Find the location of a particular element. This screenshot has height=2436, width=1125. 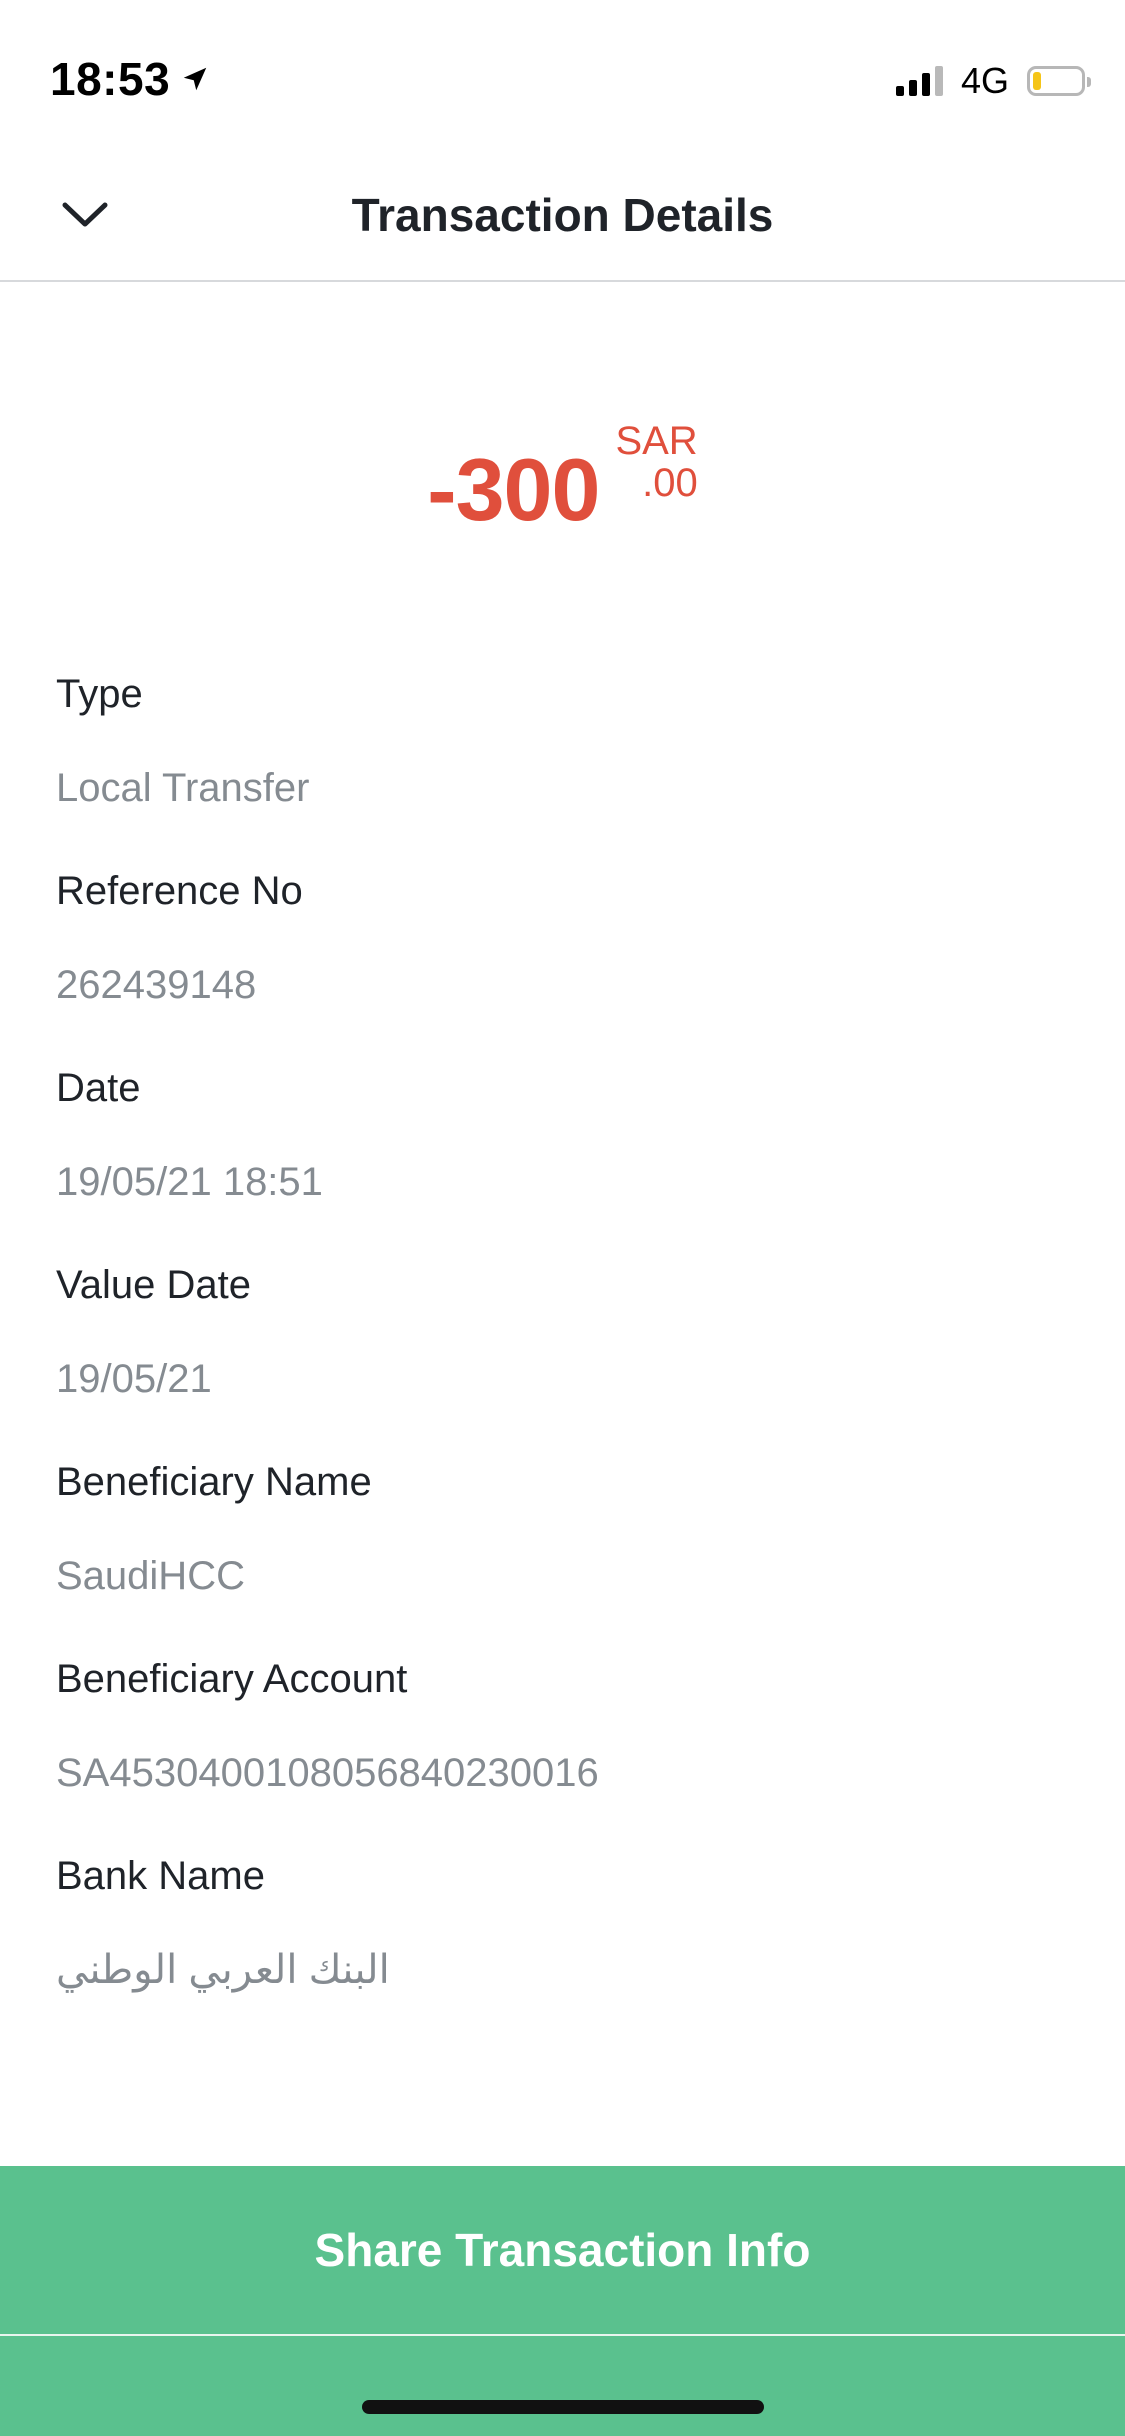

network-type-label: 4G is located at coordinates (984, 80).